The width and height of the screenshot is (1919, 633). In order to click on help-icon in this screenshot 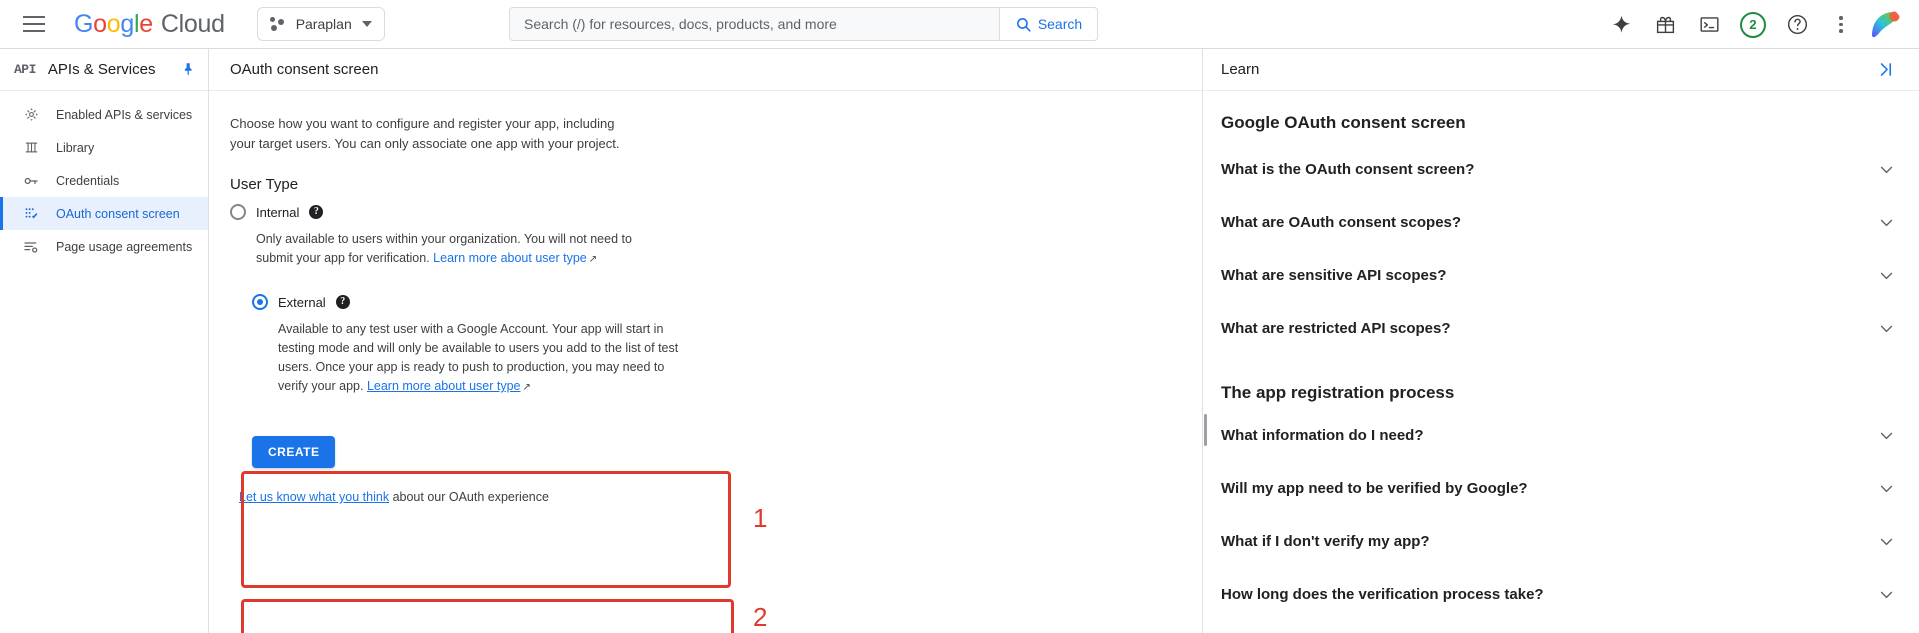, I will do `click(1797, 25)`.